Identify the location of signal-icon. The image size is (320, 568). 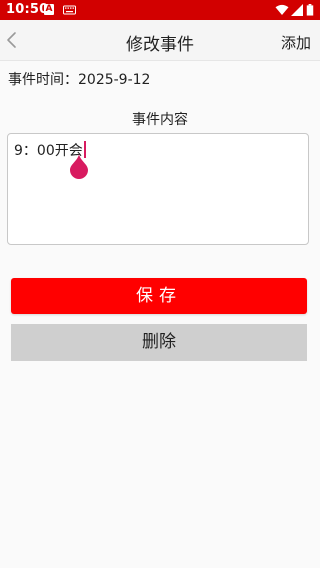
(297, 10).